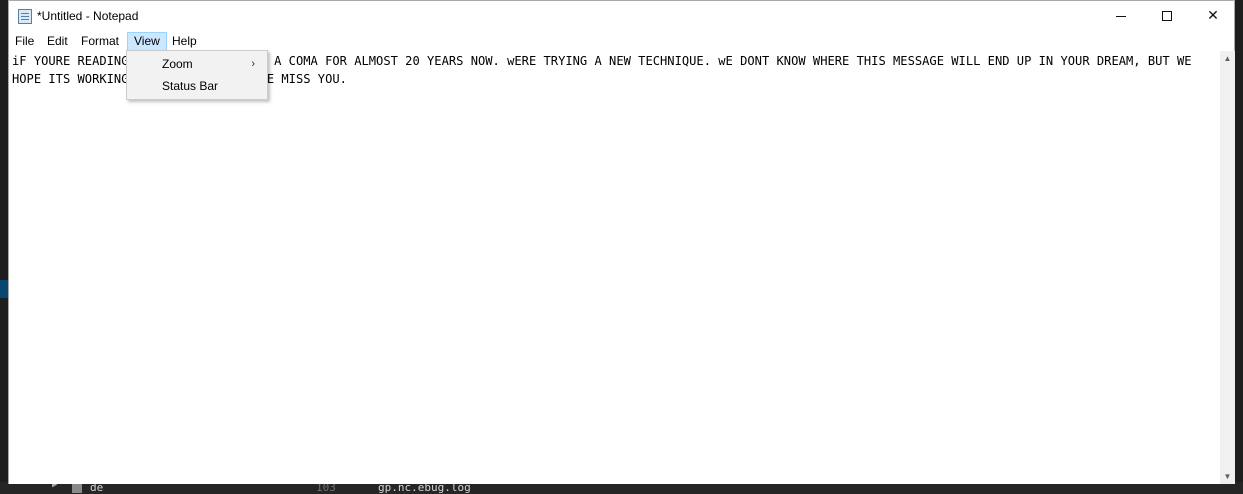  I want to click on vertical-scrollbar: ▲ ▼, so click(1227, 267).